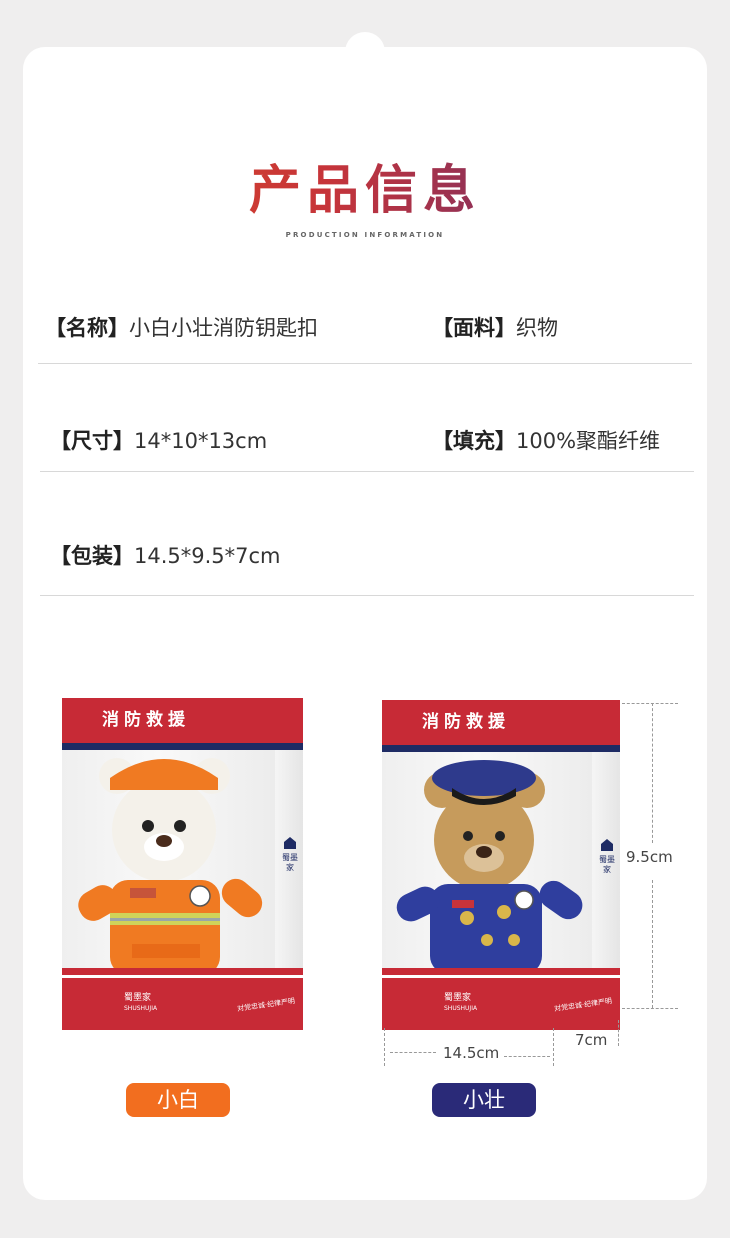 The height and width of the screenshot is (1238, 730). I want to click on product-box-xiaozhuang: 消防救援 蜀墨家 蜀墨家 SHUSHUJIA 对党忠诚·纪律严明, so click(501, 865).